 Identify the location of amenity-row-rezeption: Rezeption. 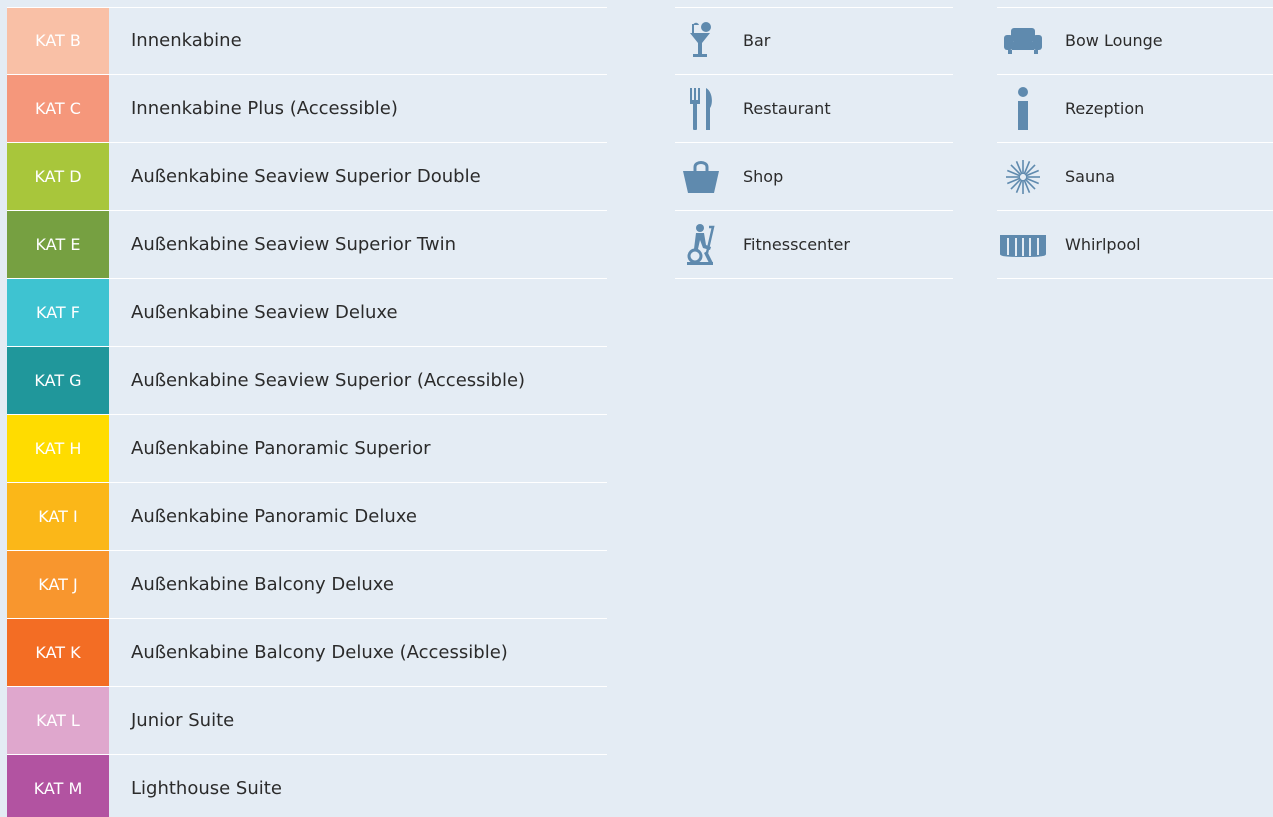
(1135, 109).